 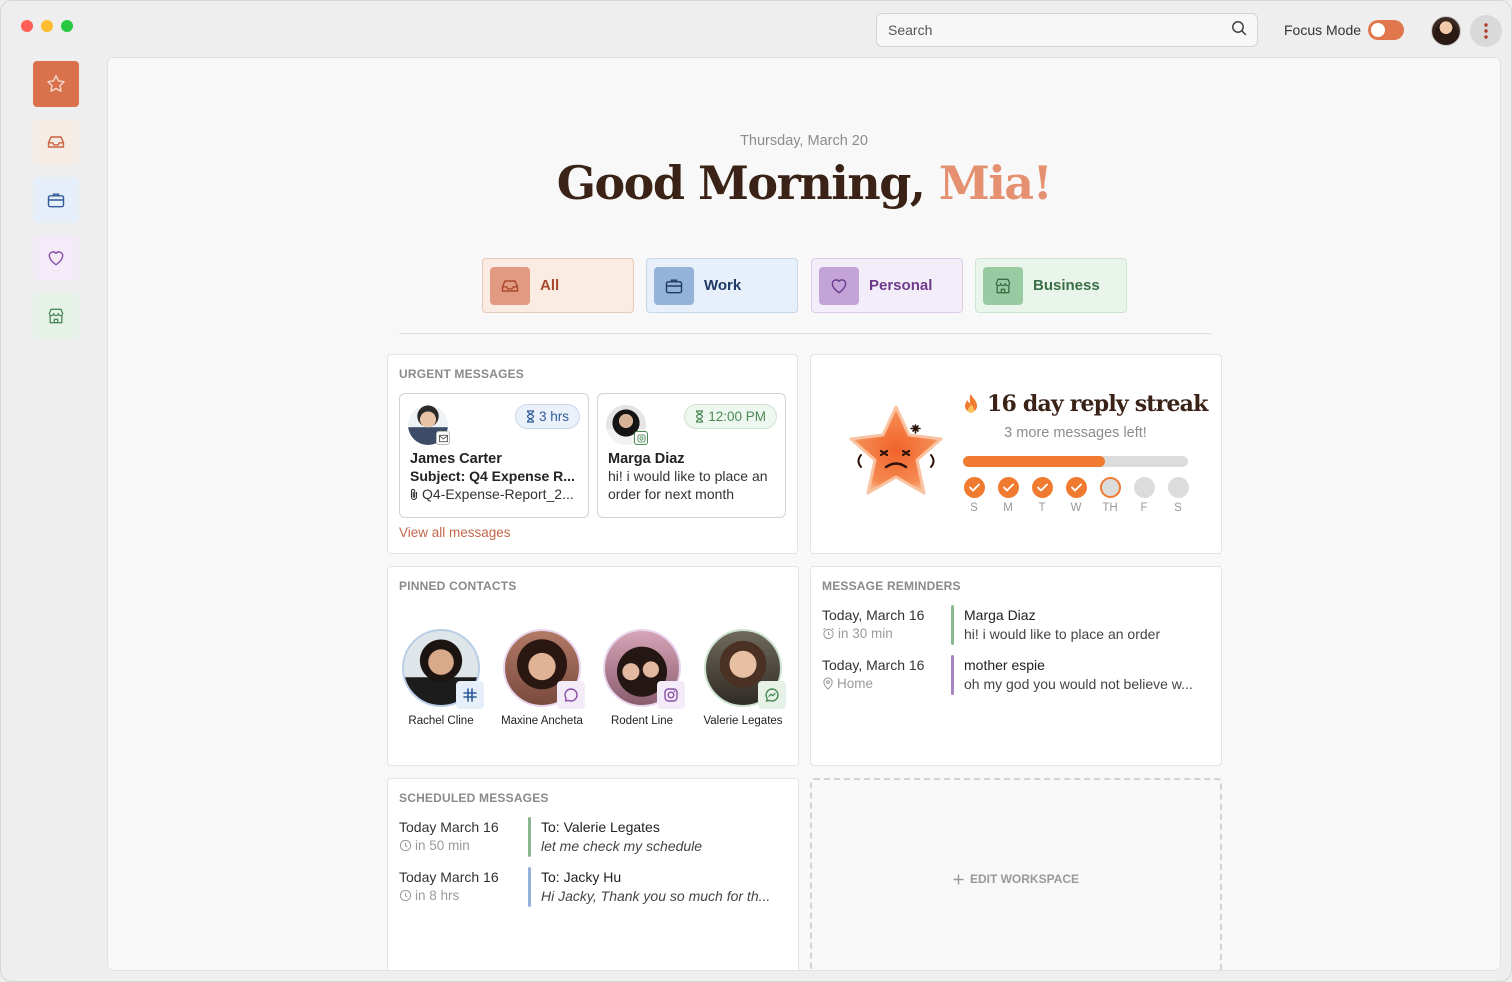 What do you see at coordinates (449, 827) in the screenshot?
I see `scheduled-date: Today March 16` at bounding box center [449, 827].